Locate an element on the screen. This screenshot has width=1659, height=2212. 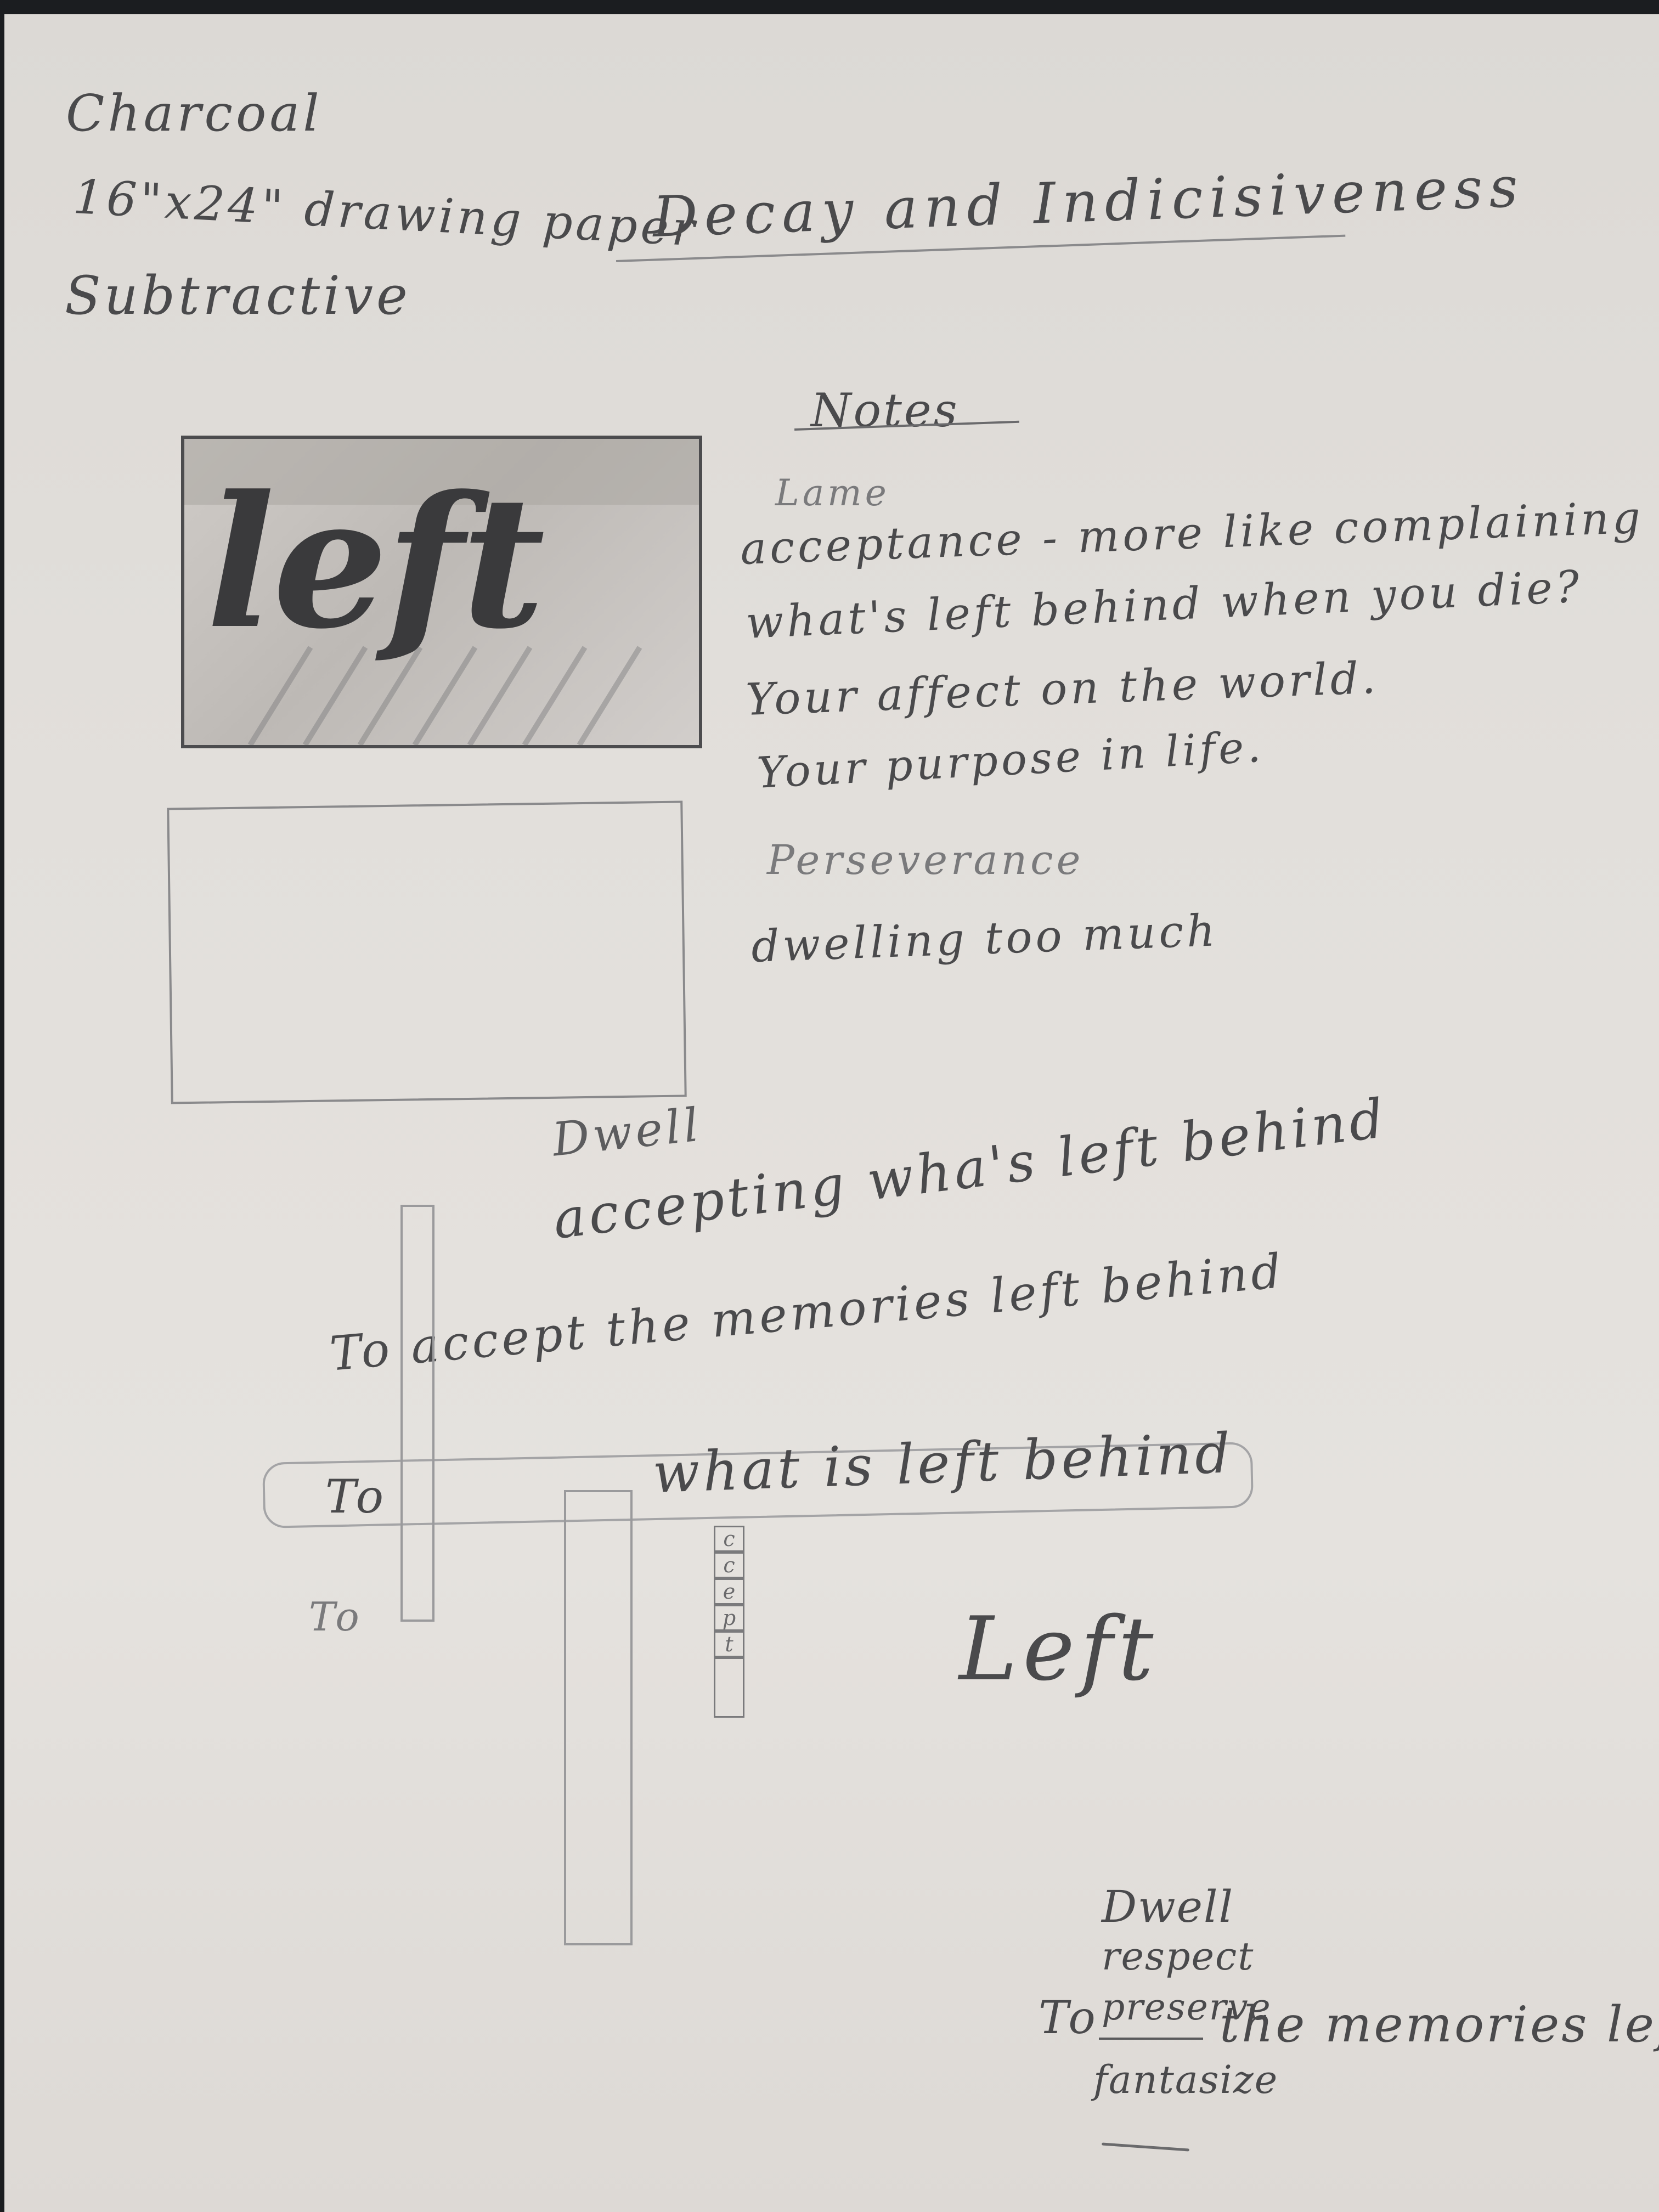
note-line: what's left behind when you die? is located at coordinates (1164, 604).